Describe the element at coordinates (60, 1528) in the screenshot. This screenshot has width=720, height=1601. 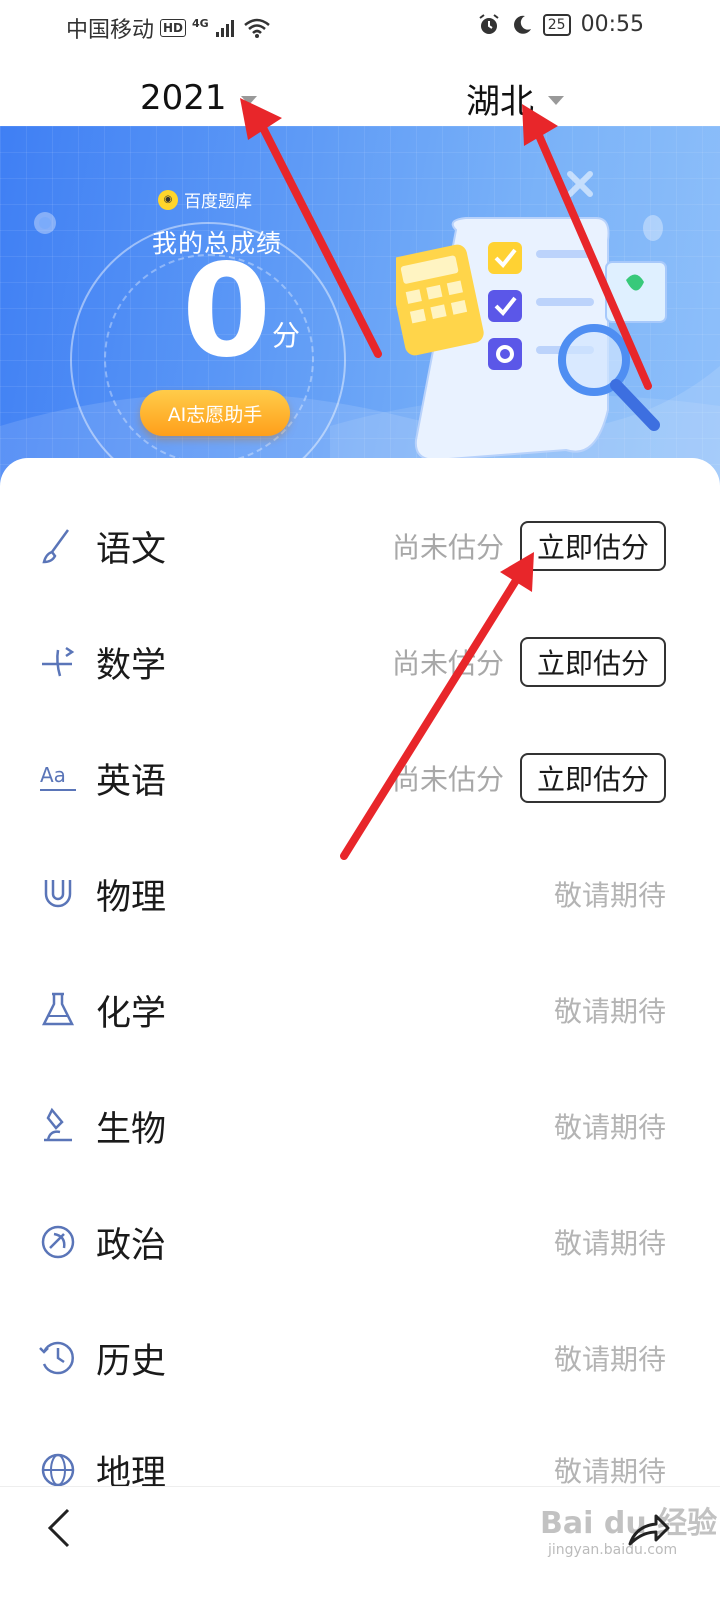
I see `back-arrow-icon` at that location.